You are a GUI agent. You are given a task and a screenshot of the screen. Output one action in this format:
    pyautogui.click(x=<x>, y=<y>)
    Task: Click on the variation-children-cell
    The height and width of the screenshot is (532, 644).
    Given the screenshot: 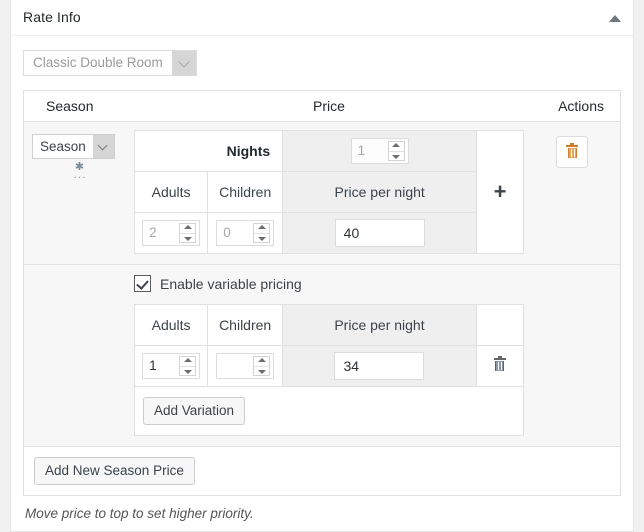 What is the action you would take?
    pyautogui.click(x=245, y=366)
    